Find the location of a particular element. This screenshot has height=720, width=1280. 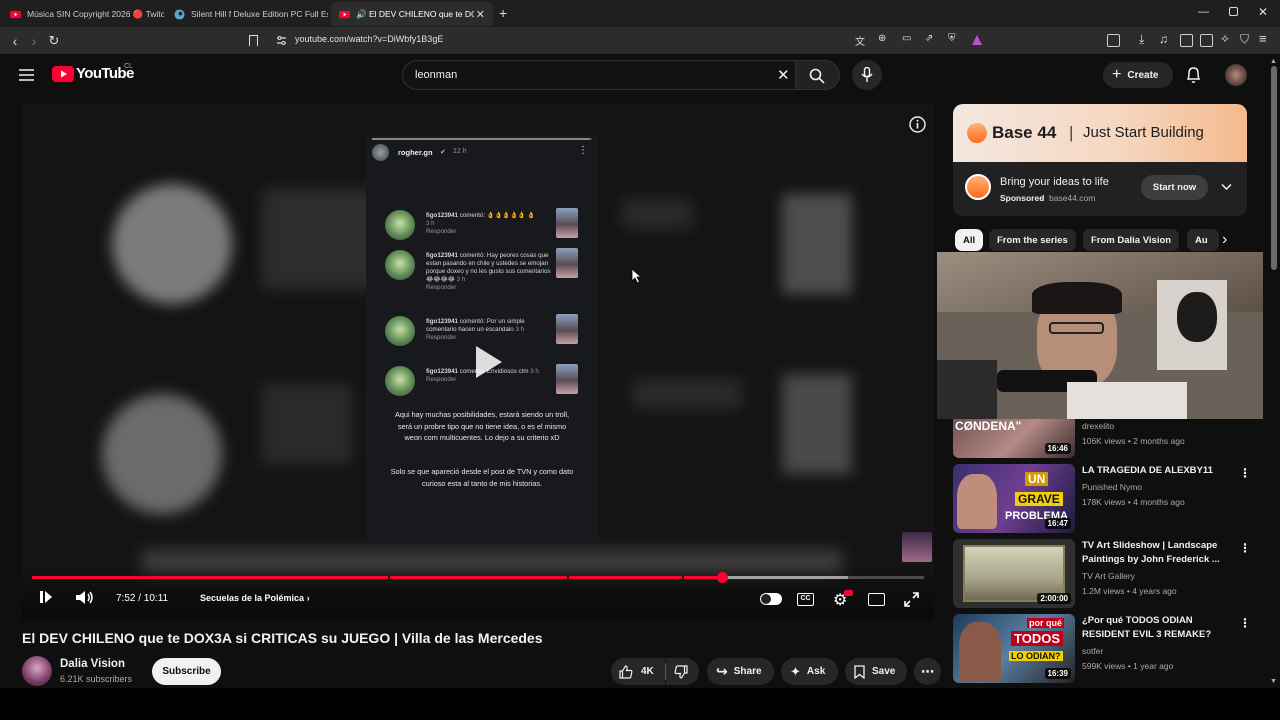

chip-partial: Au is located at coordinates (1203, 240).